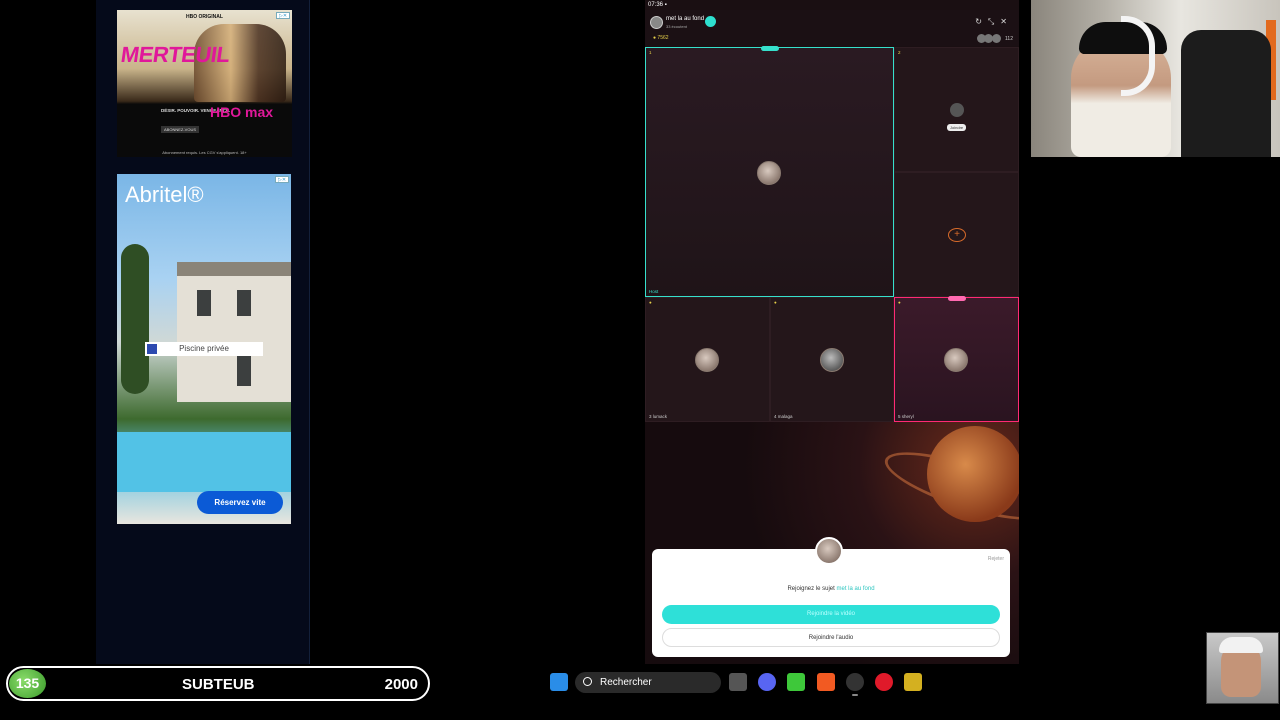 This screenshot has width=1280, height=720. I want to click on seat-tile-empty: +, so click(956, 234).